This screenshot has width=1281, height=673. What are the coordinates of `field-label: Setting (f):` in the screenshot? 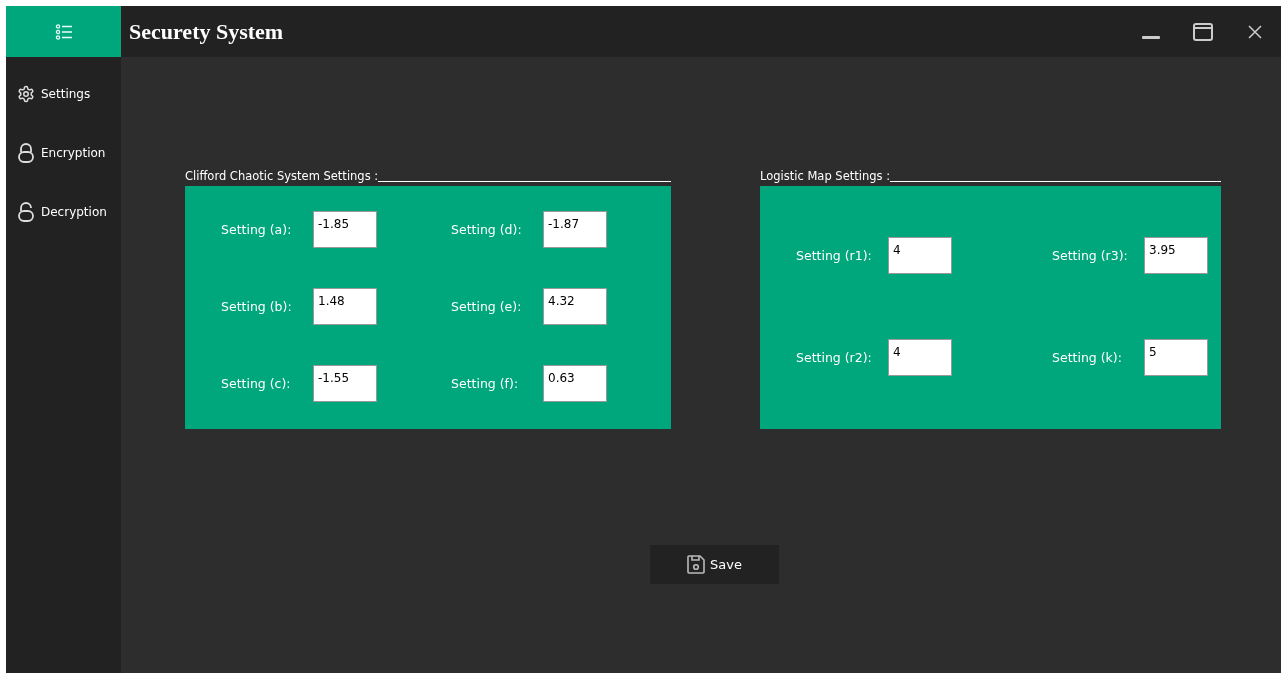 It's located at (485, 383).